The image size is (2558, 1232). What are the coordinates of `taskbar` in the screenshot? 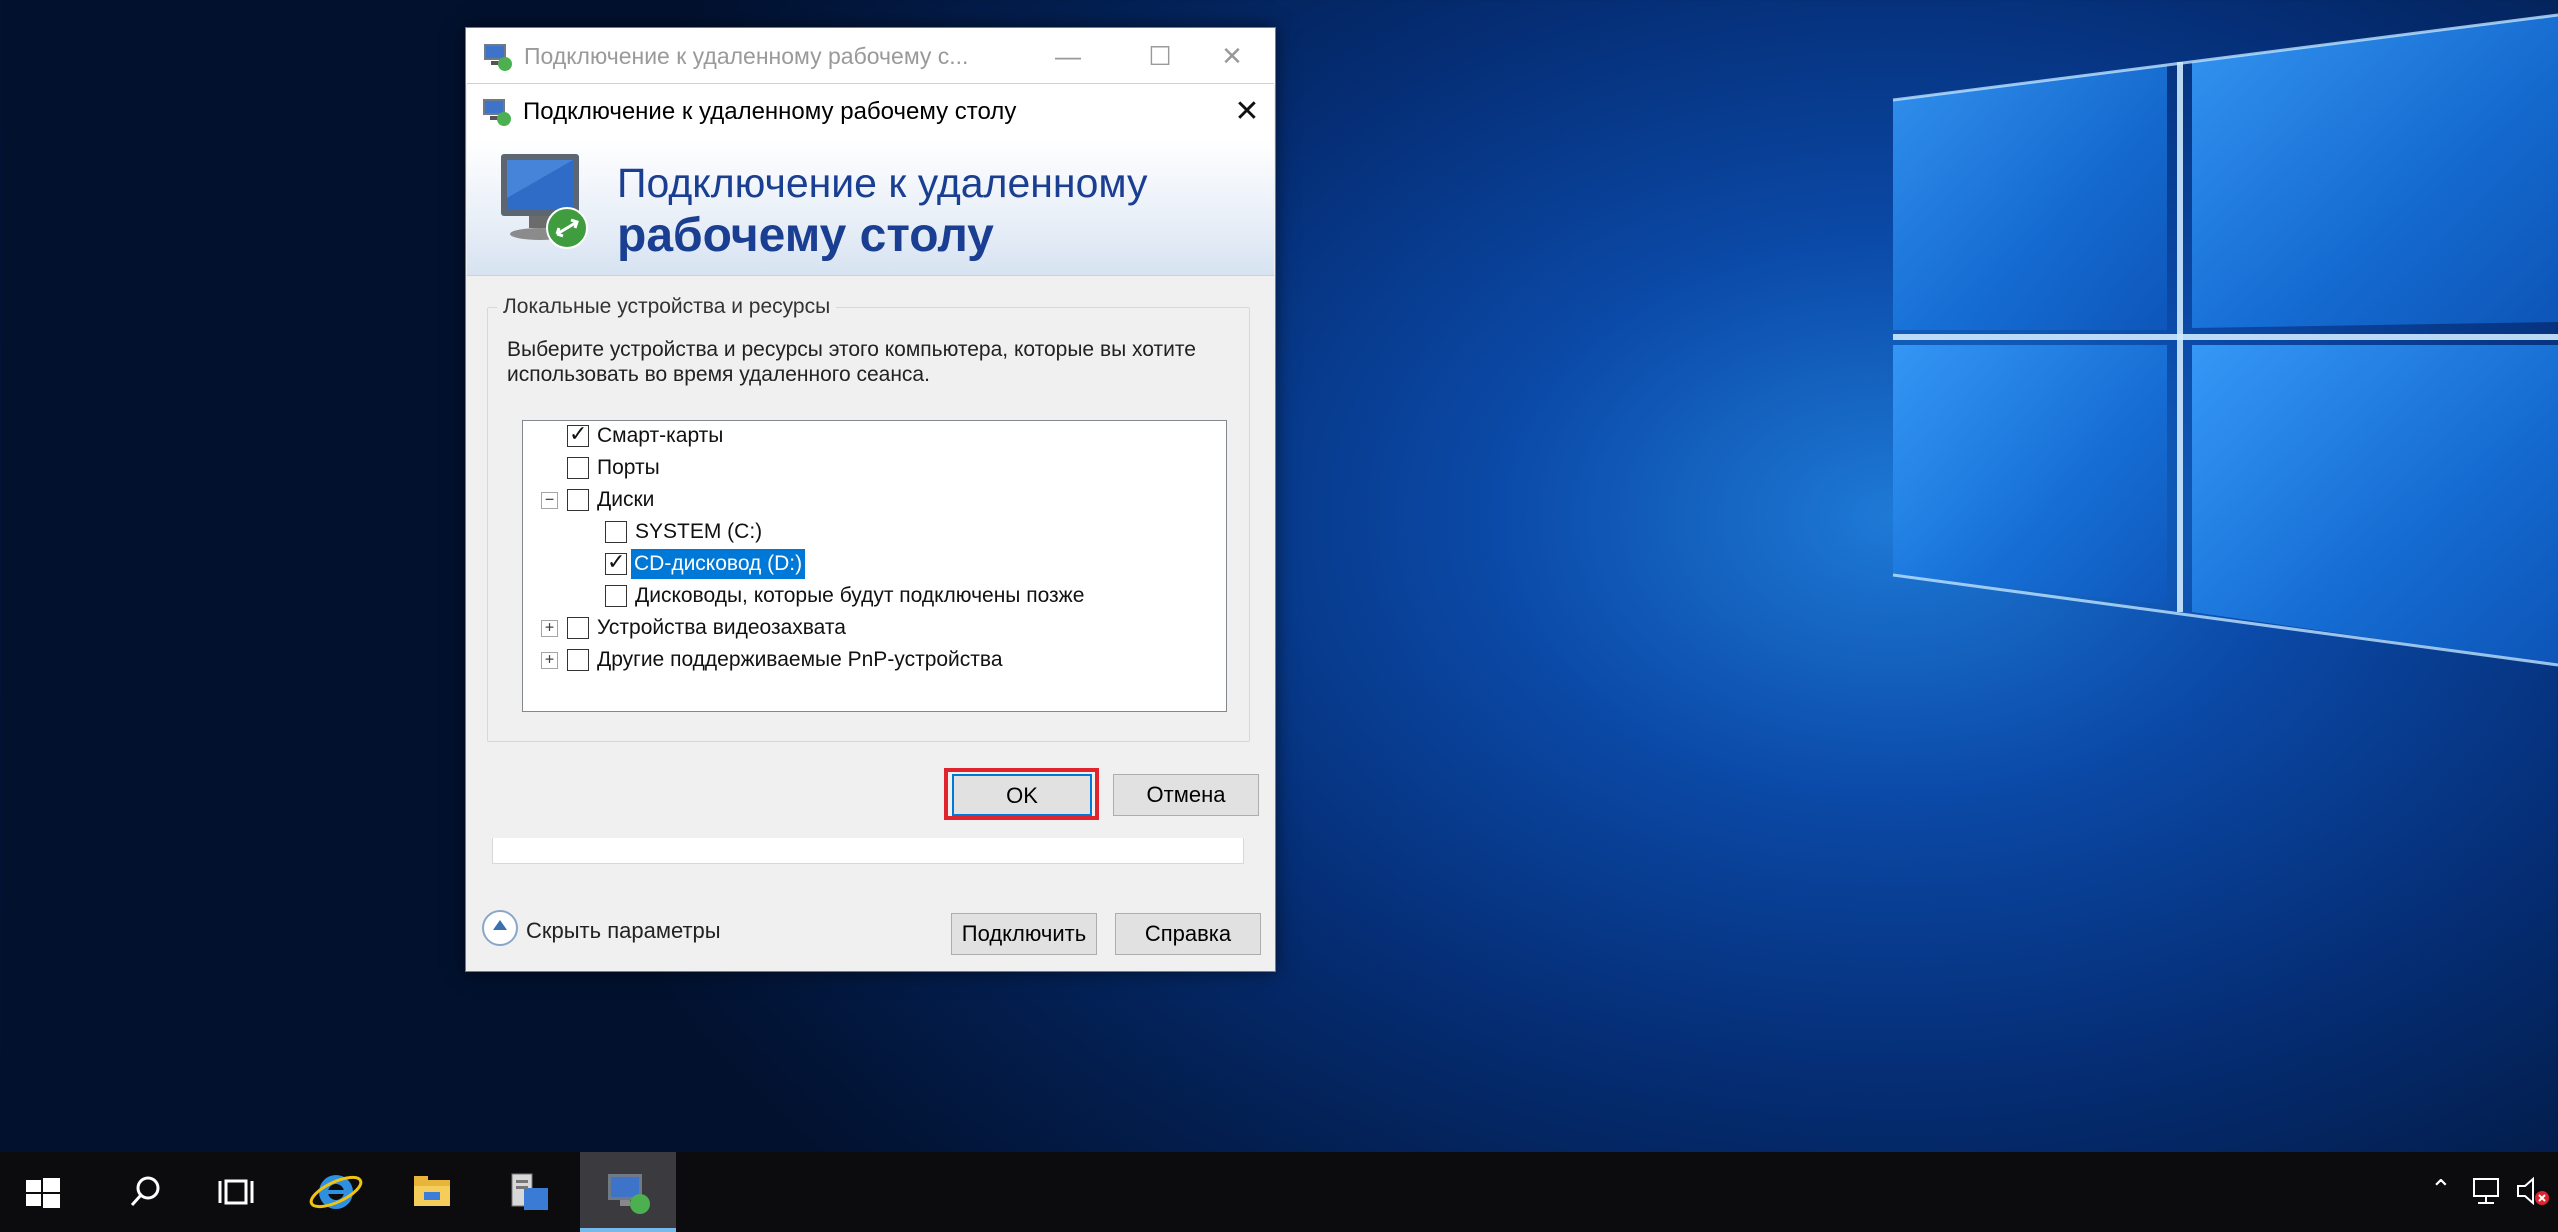 It's located at (1279, 1192).